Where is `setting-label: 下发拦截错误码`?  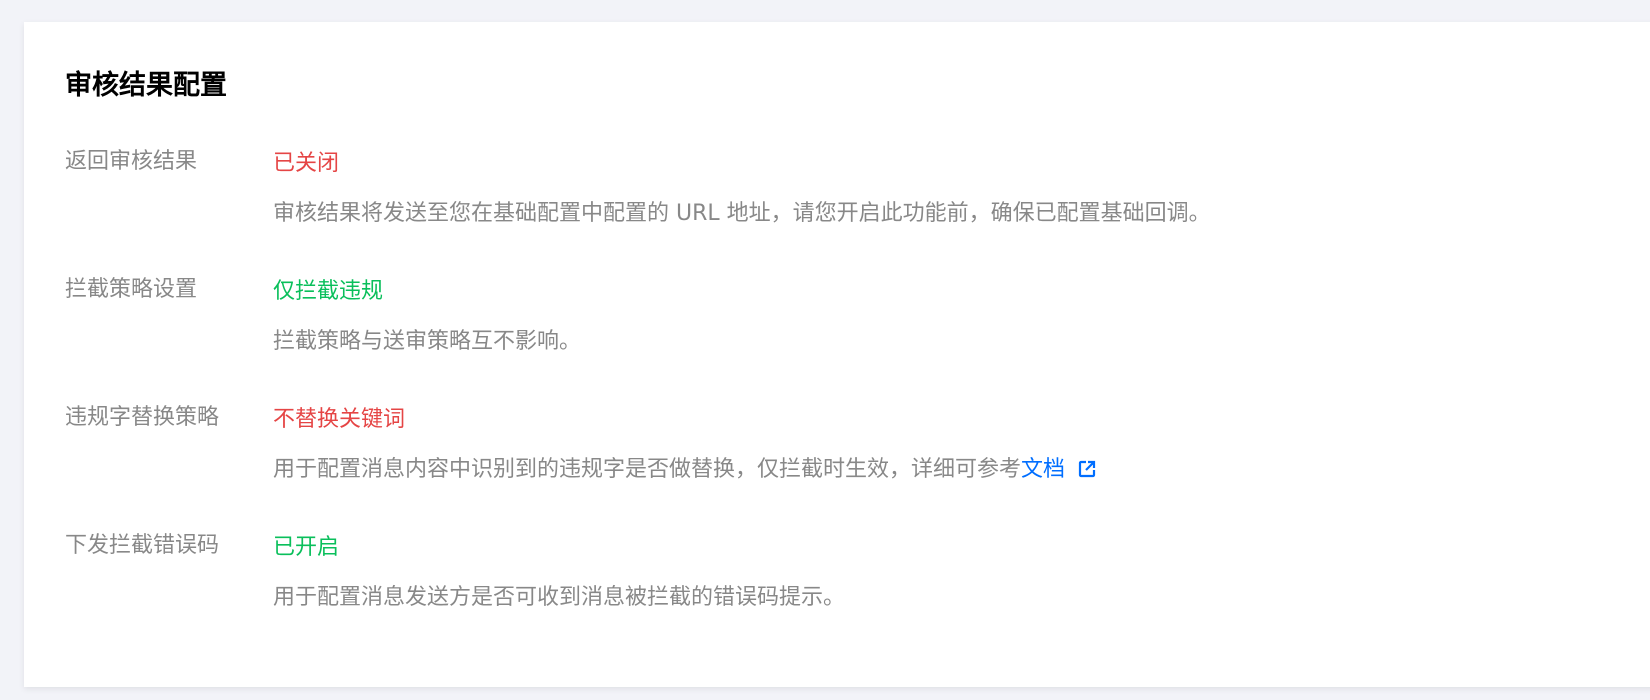 setting-label: 下发拦截错误码 is located at coordinates (142, 545).